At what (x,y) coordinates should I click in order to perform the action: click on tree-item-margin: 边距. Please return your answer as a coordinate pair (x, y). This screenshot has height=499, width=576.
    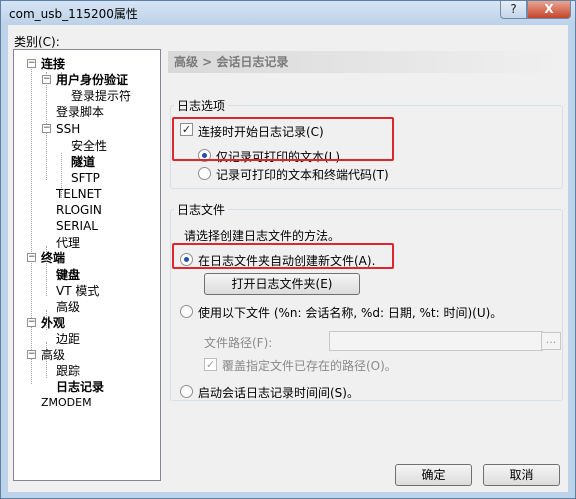
    Looking at the image, I should click on (68, 339).